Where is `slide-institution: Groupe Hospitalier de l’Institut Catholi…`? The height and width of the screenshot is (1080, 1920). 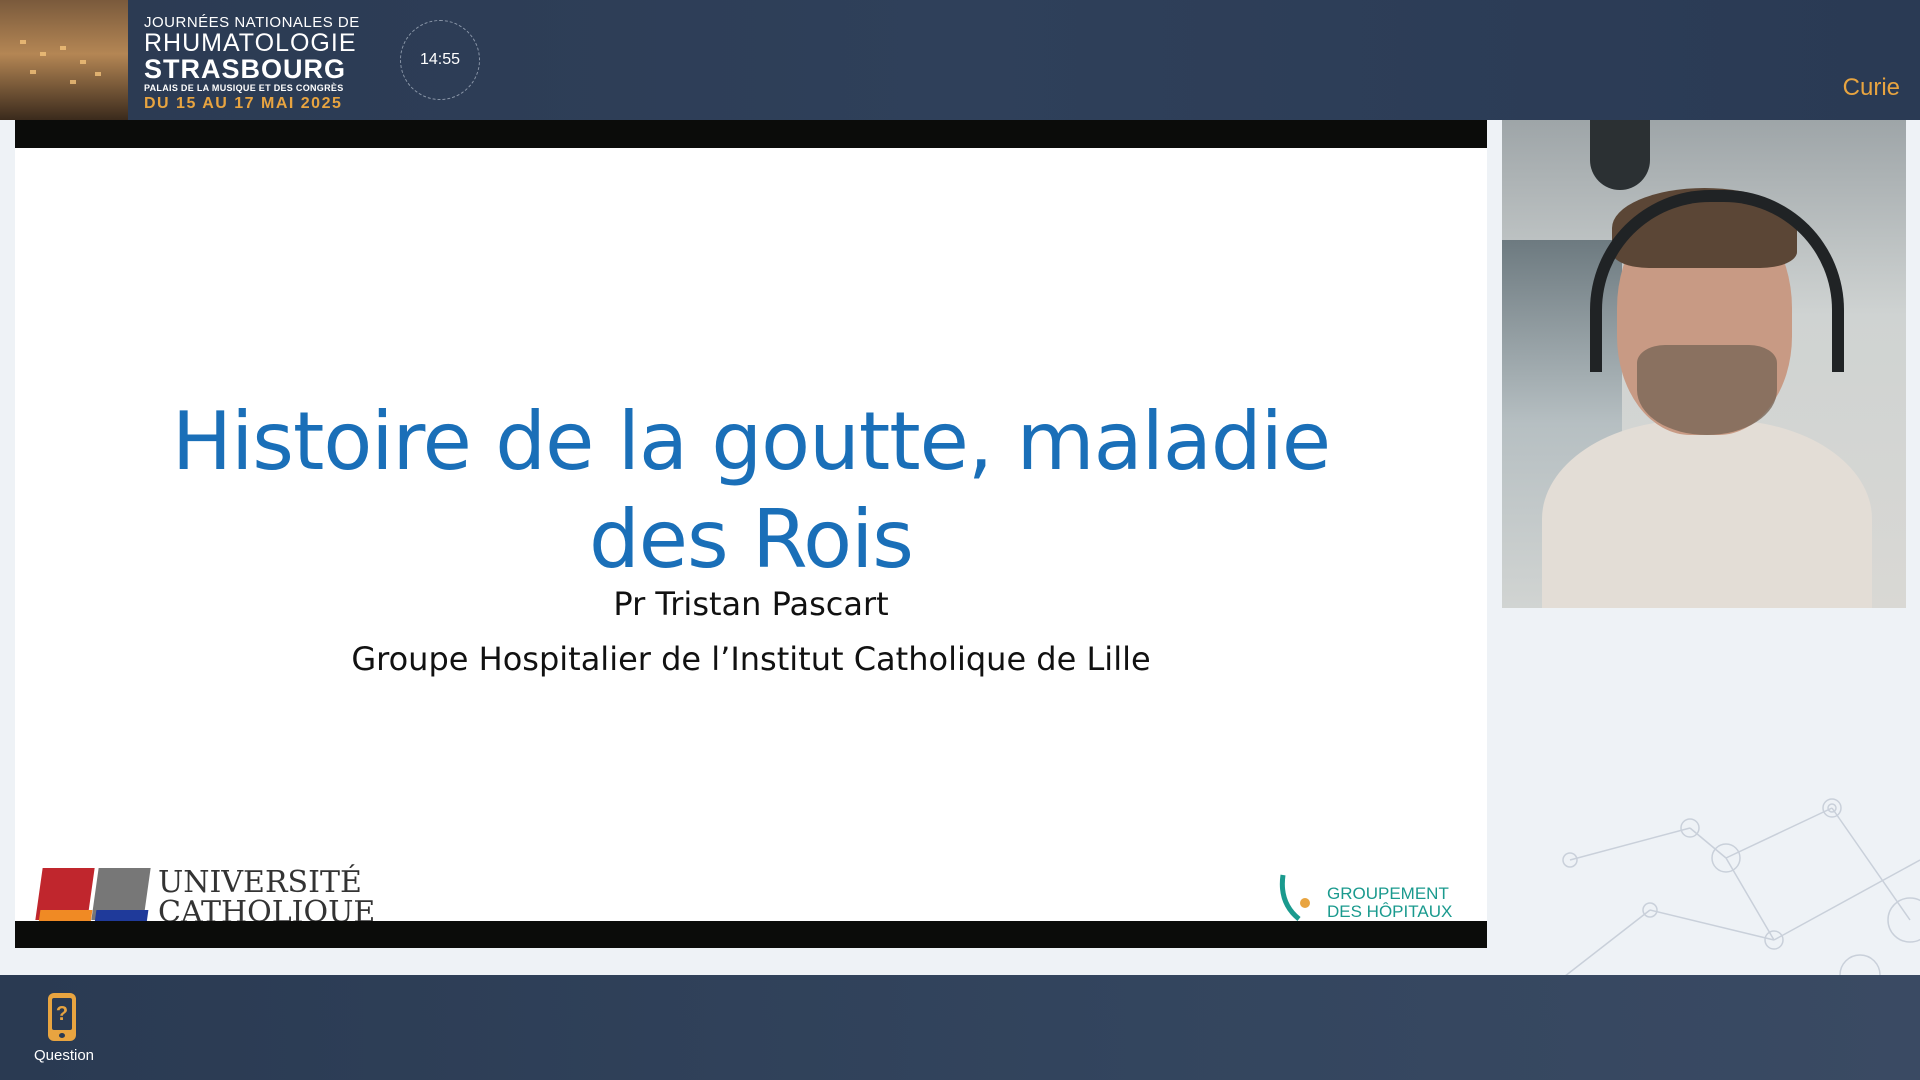 slide-institution: Groupe Hospitalier de l’Institut Catholi… is located at coordinates (751, 659).